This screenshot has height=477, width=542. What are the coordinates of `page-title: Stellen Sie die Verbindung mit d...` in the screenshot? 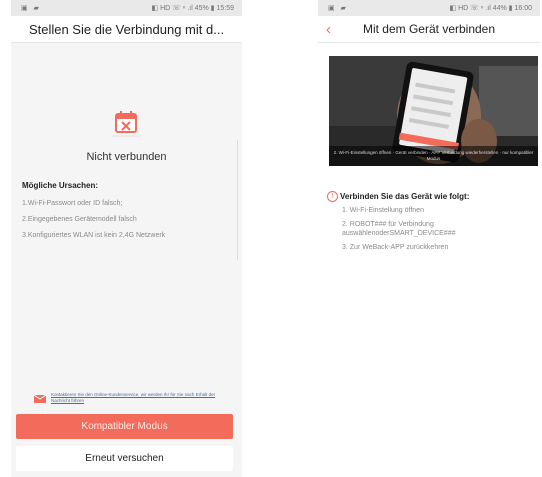 It's located at (126, 29).